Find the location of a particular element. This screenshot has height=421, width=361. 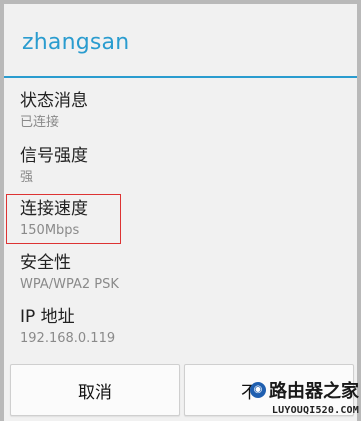

router-logo-icon: ◉ is located at coordinates (258, 390).